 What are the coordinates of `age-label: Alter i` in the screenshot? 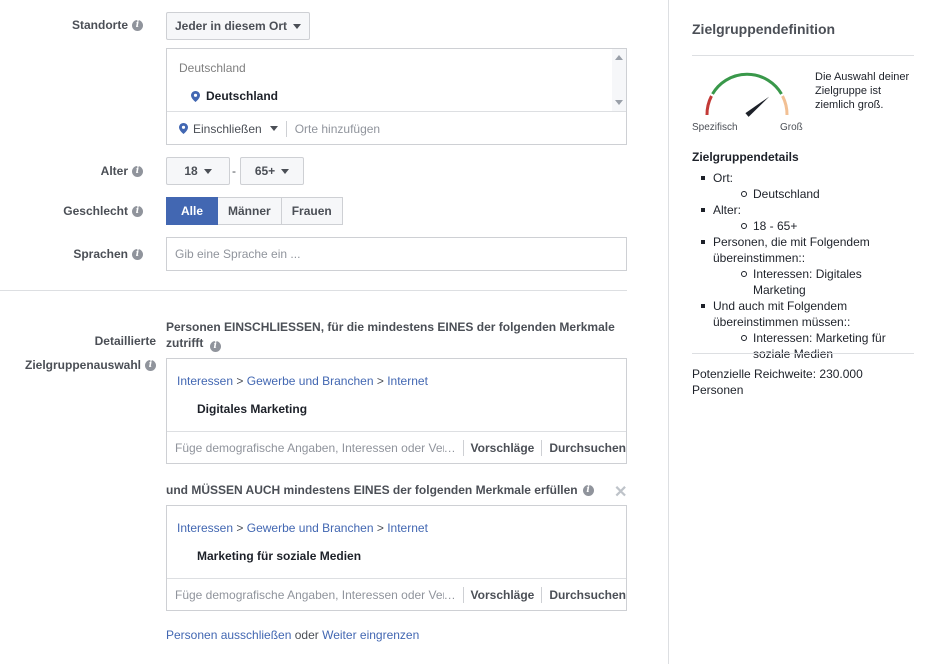 It's located at (122, 171).